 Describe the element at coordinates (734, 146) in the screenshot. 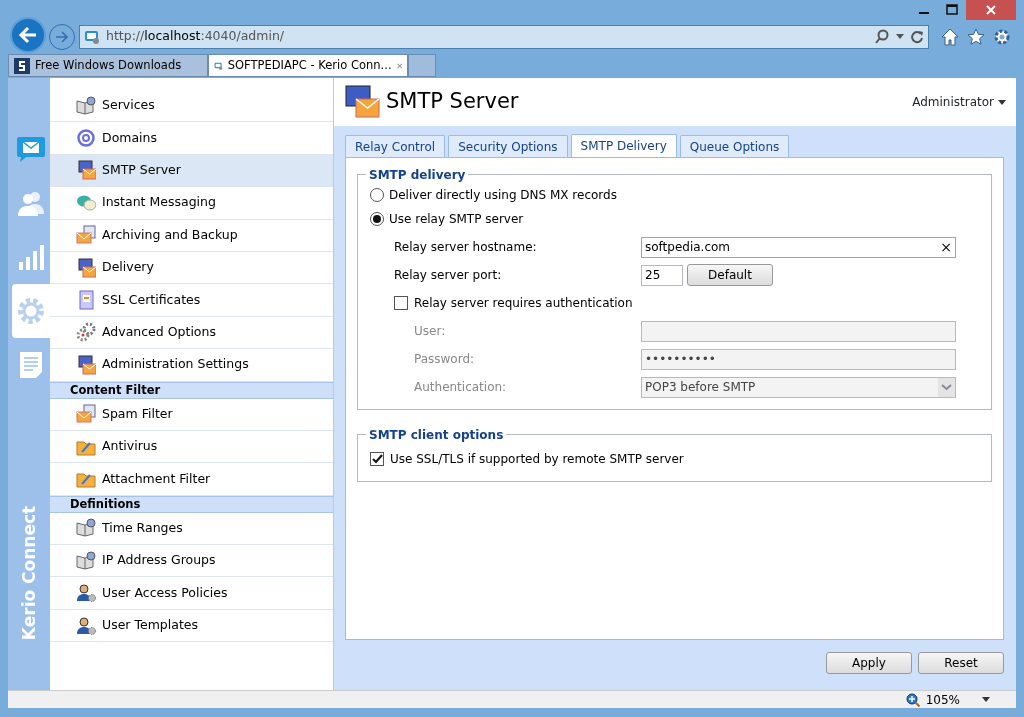

I see `tab: Queue Options` at that location.